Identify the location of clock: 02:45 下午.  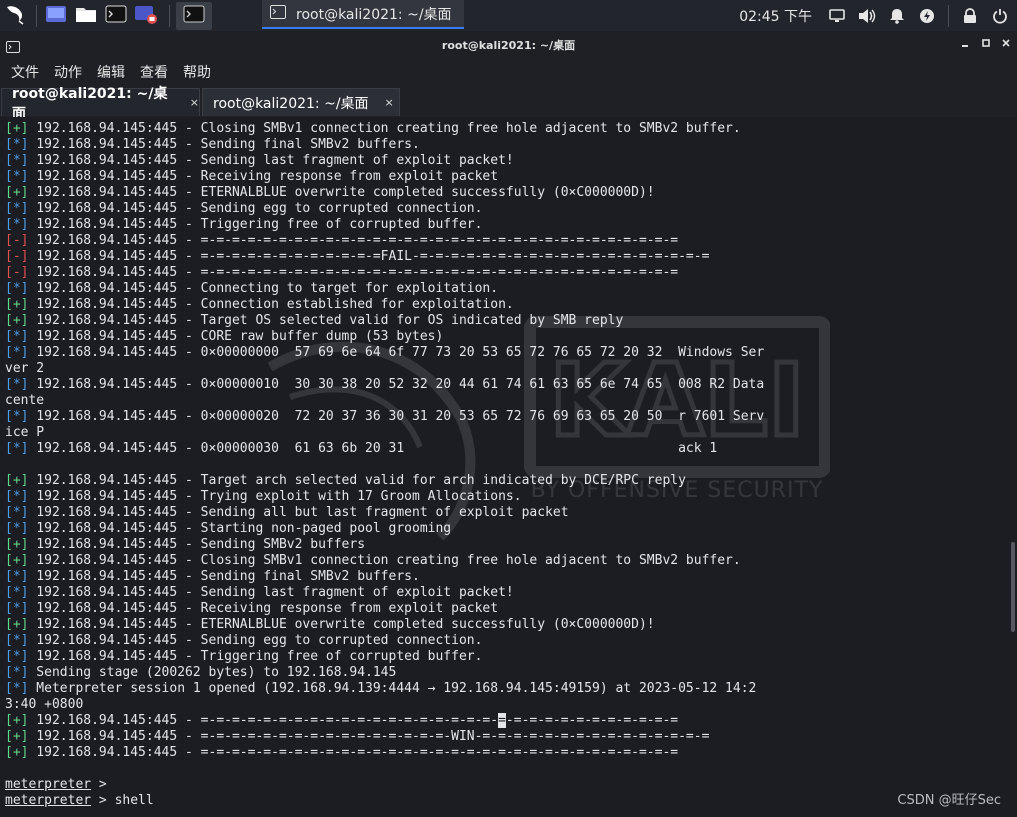
(775, 16).